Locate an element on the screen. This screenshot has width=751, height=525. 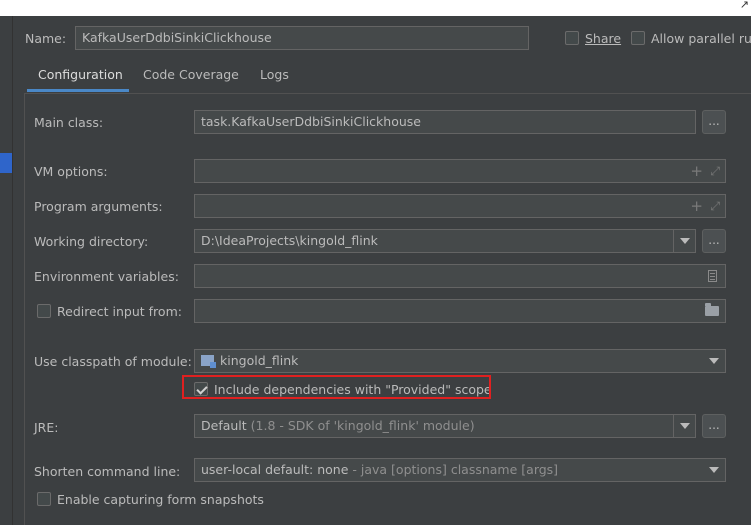
tab-logs: Logs is located at coordinates (274, 77).